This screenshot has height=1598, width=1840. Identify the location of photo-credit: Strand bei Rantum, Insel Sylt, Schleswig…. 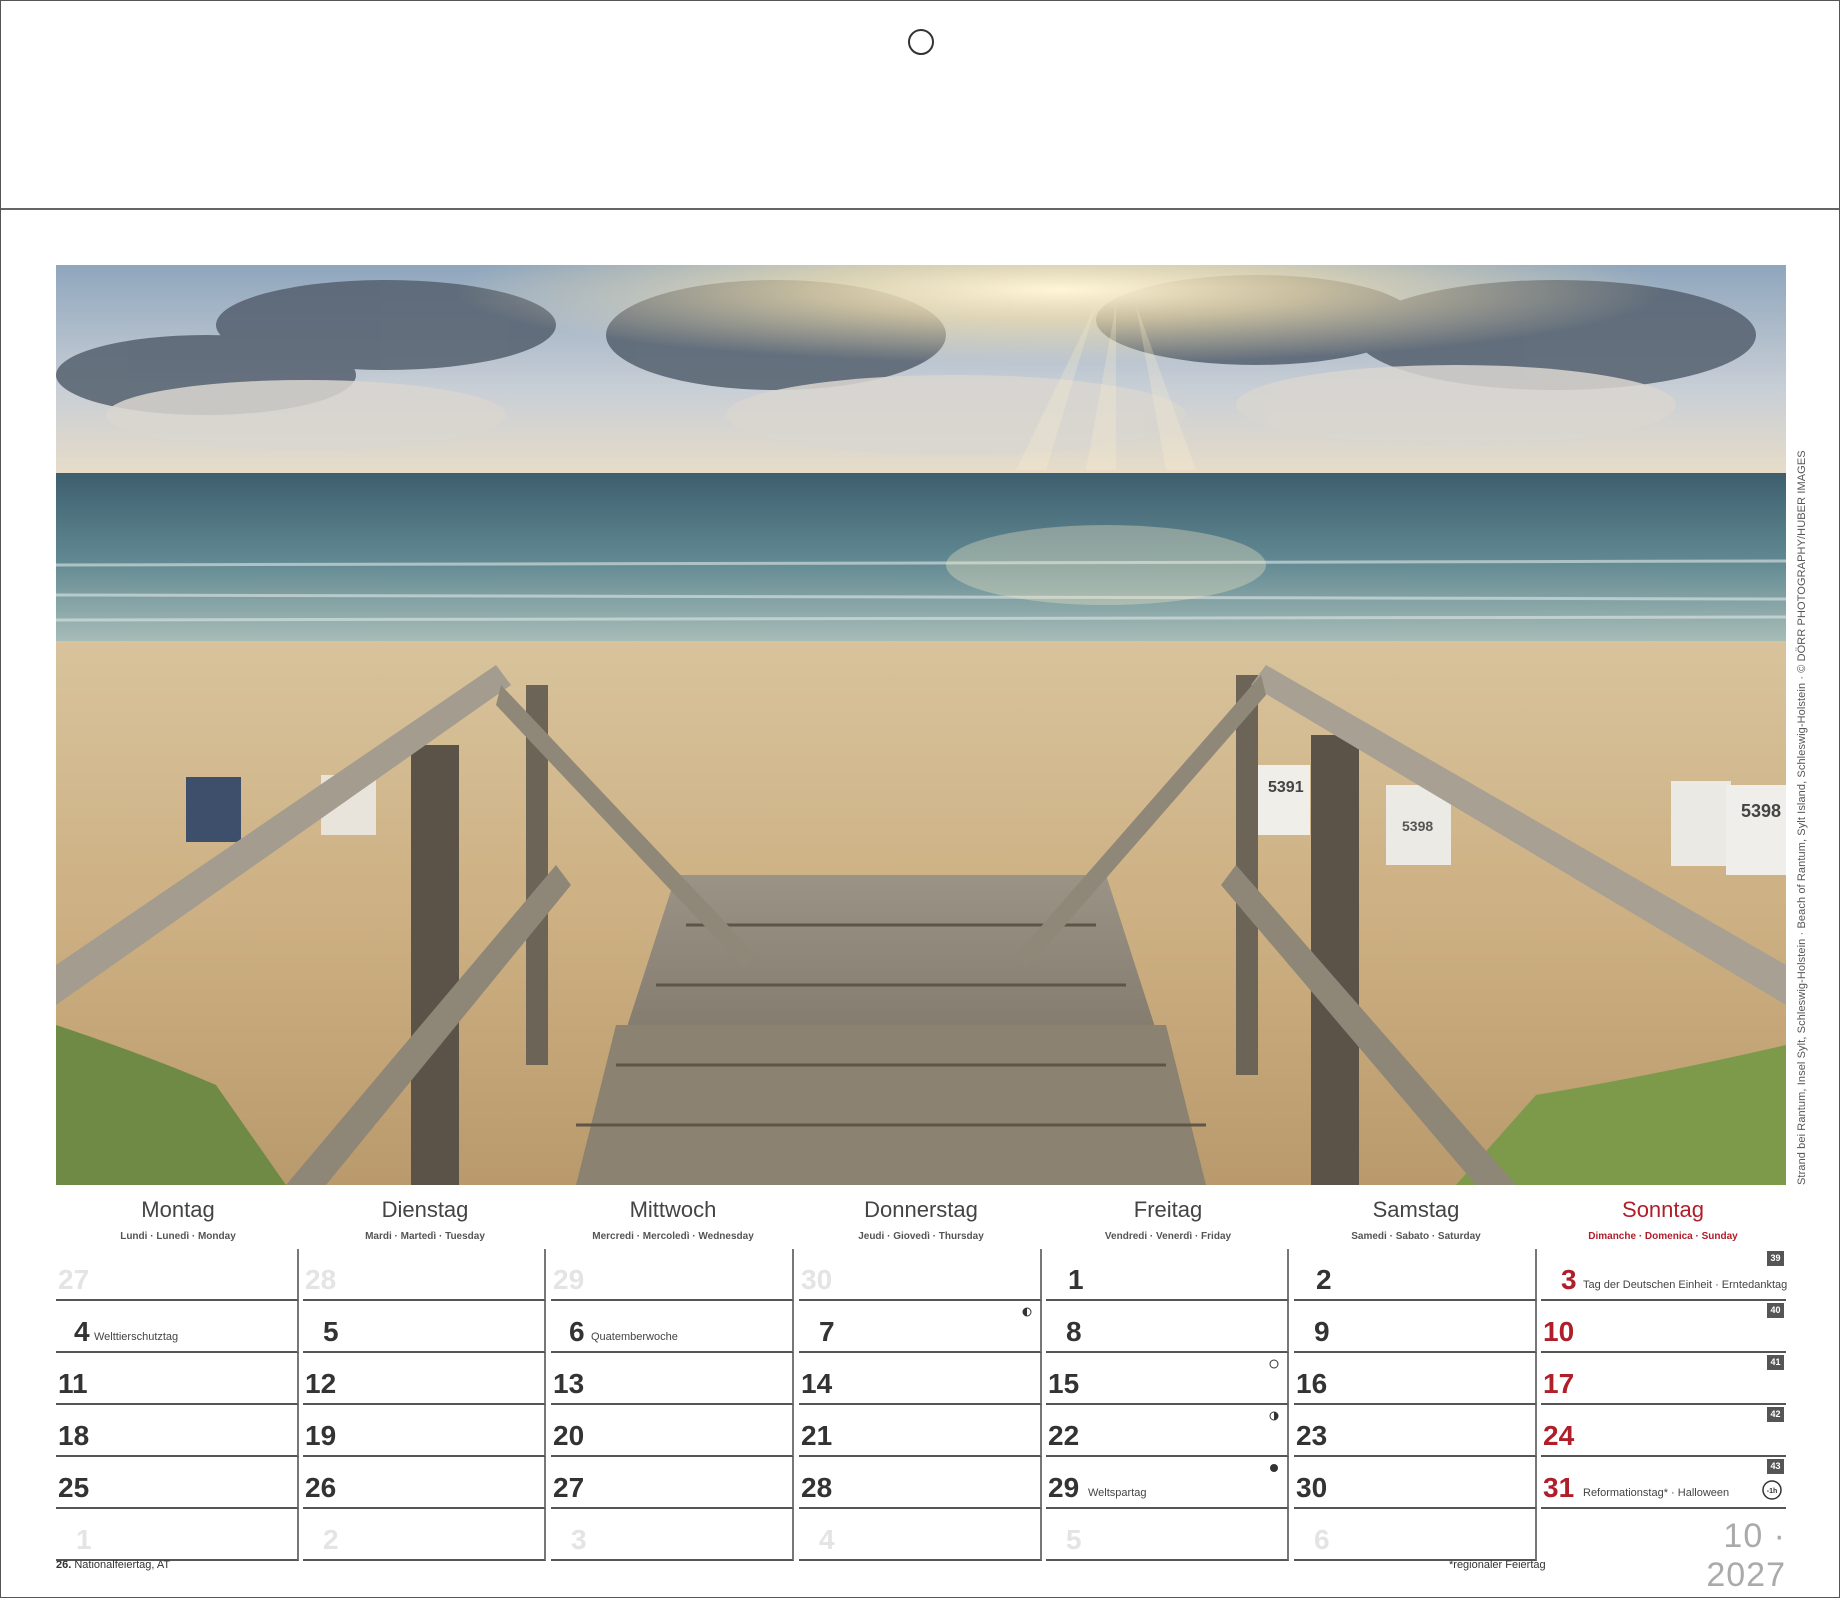
(1802, 817).